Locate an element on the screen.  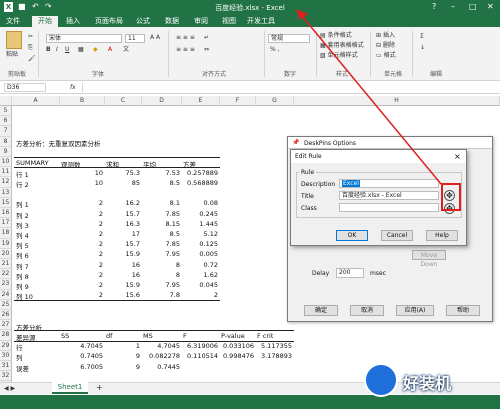
watermark-text: 好装机 is located at coordinates (427, 383).